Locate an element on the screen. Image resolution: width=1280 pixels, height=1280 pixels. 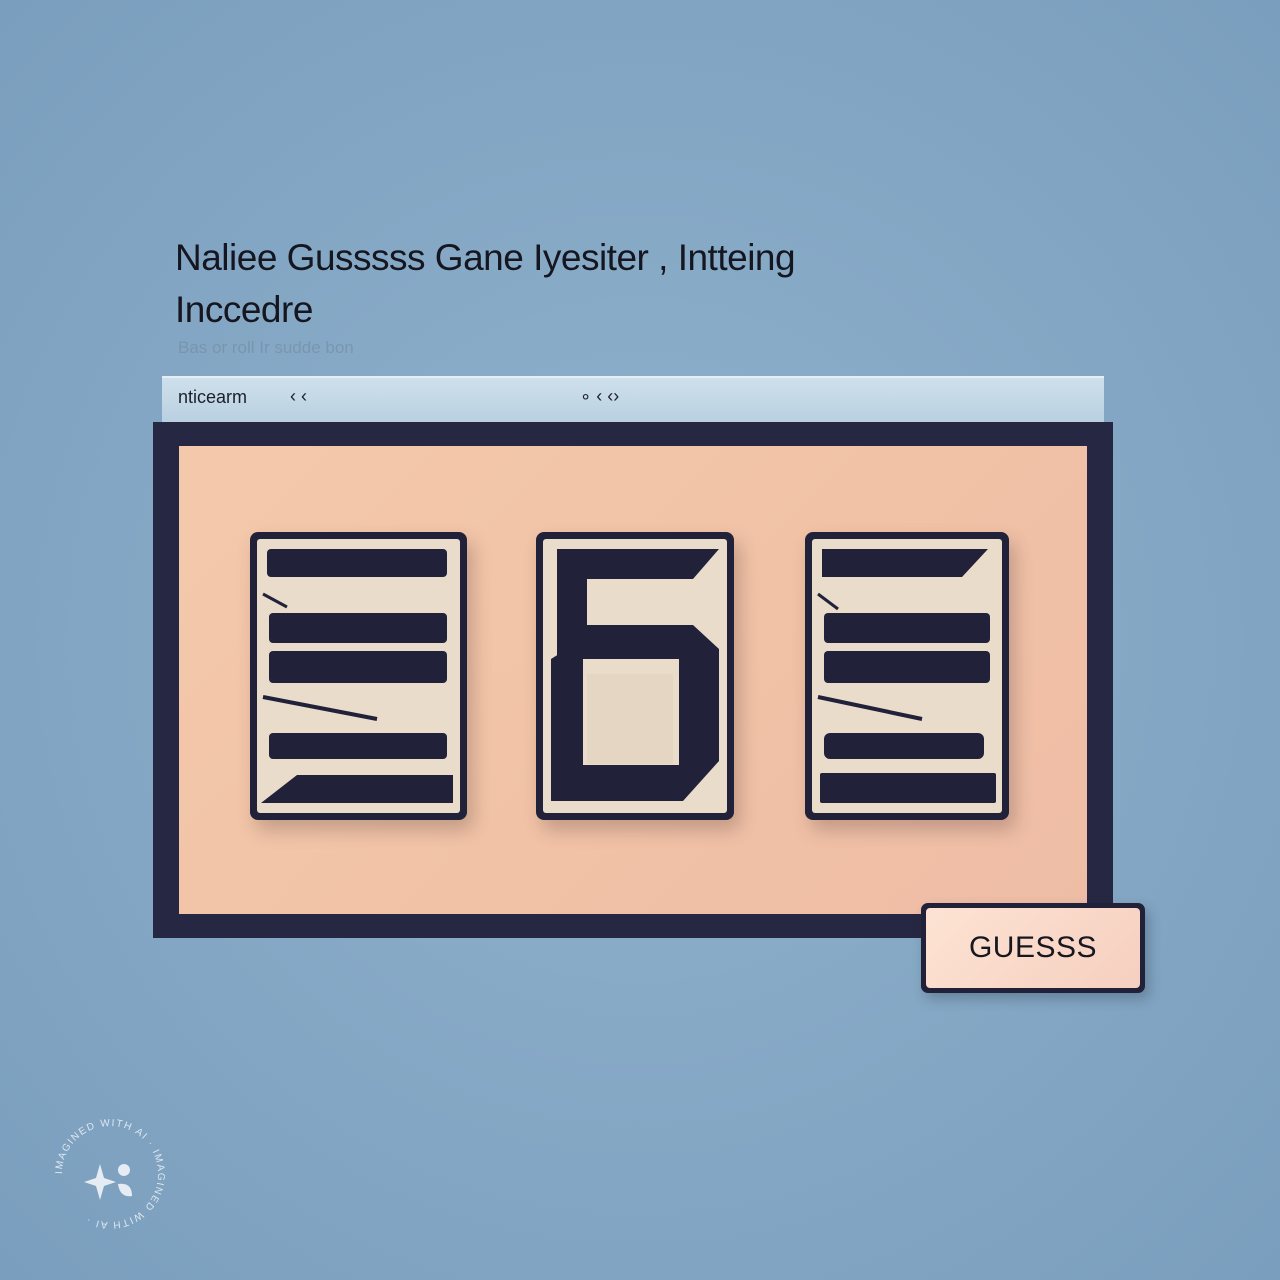
digit-five-icon is located at coordinates (635, 675).